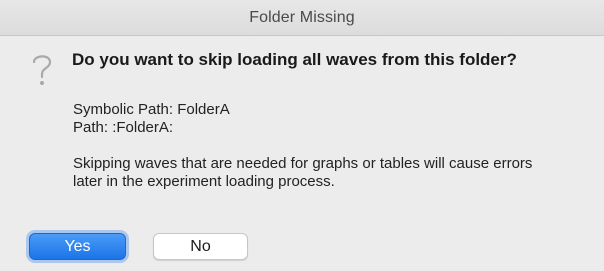  What do you see at coordinates (204, 181) in the screenshot?
I see `message-text-line2: later in the experiment loading process.` at bounding box center [204, 181].